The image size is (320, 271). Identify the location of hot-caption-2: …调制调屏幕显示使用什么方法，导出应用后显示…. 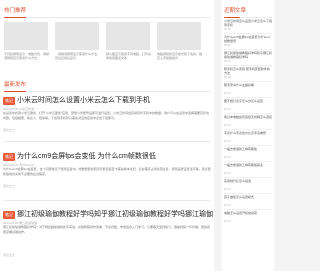
(78, 56).